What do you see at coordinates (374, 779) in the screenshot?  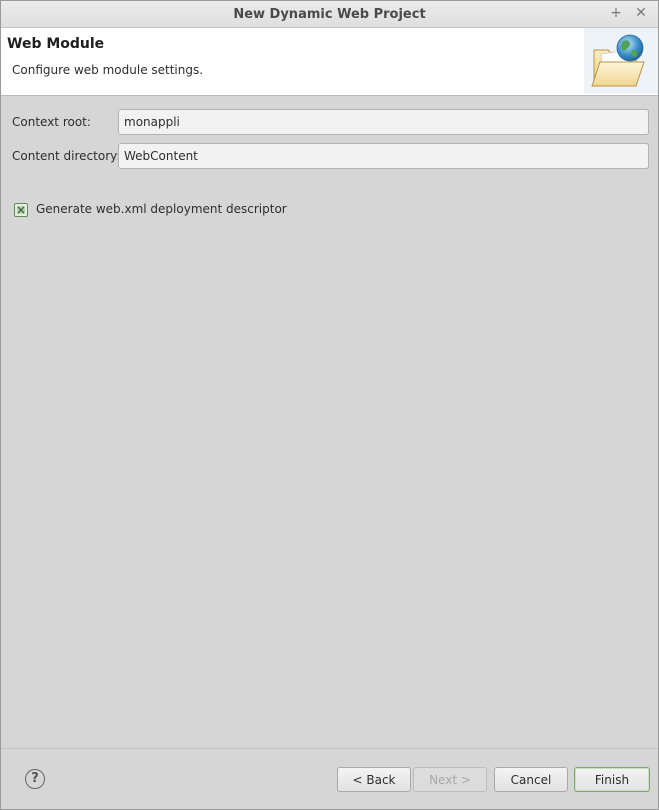 I see `back-button: < Back` at bounding box center [374, 779].